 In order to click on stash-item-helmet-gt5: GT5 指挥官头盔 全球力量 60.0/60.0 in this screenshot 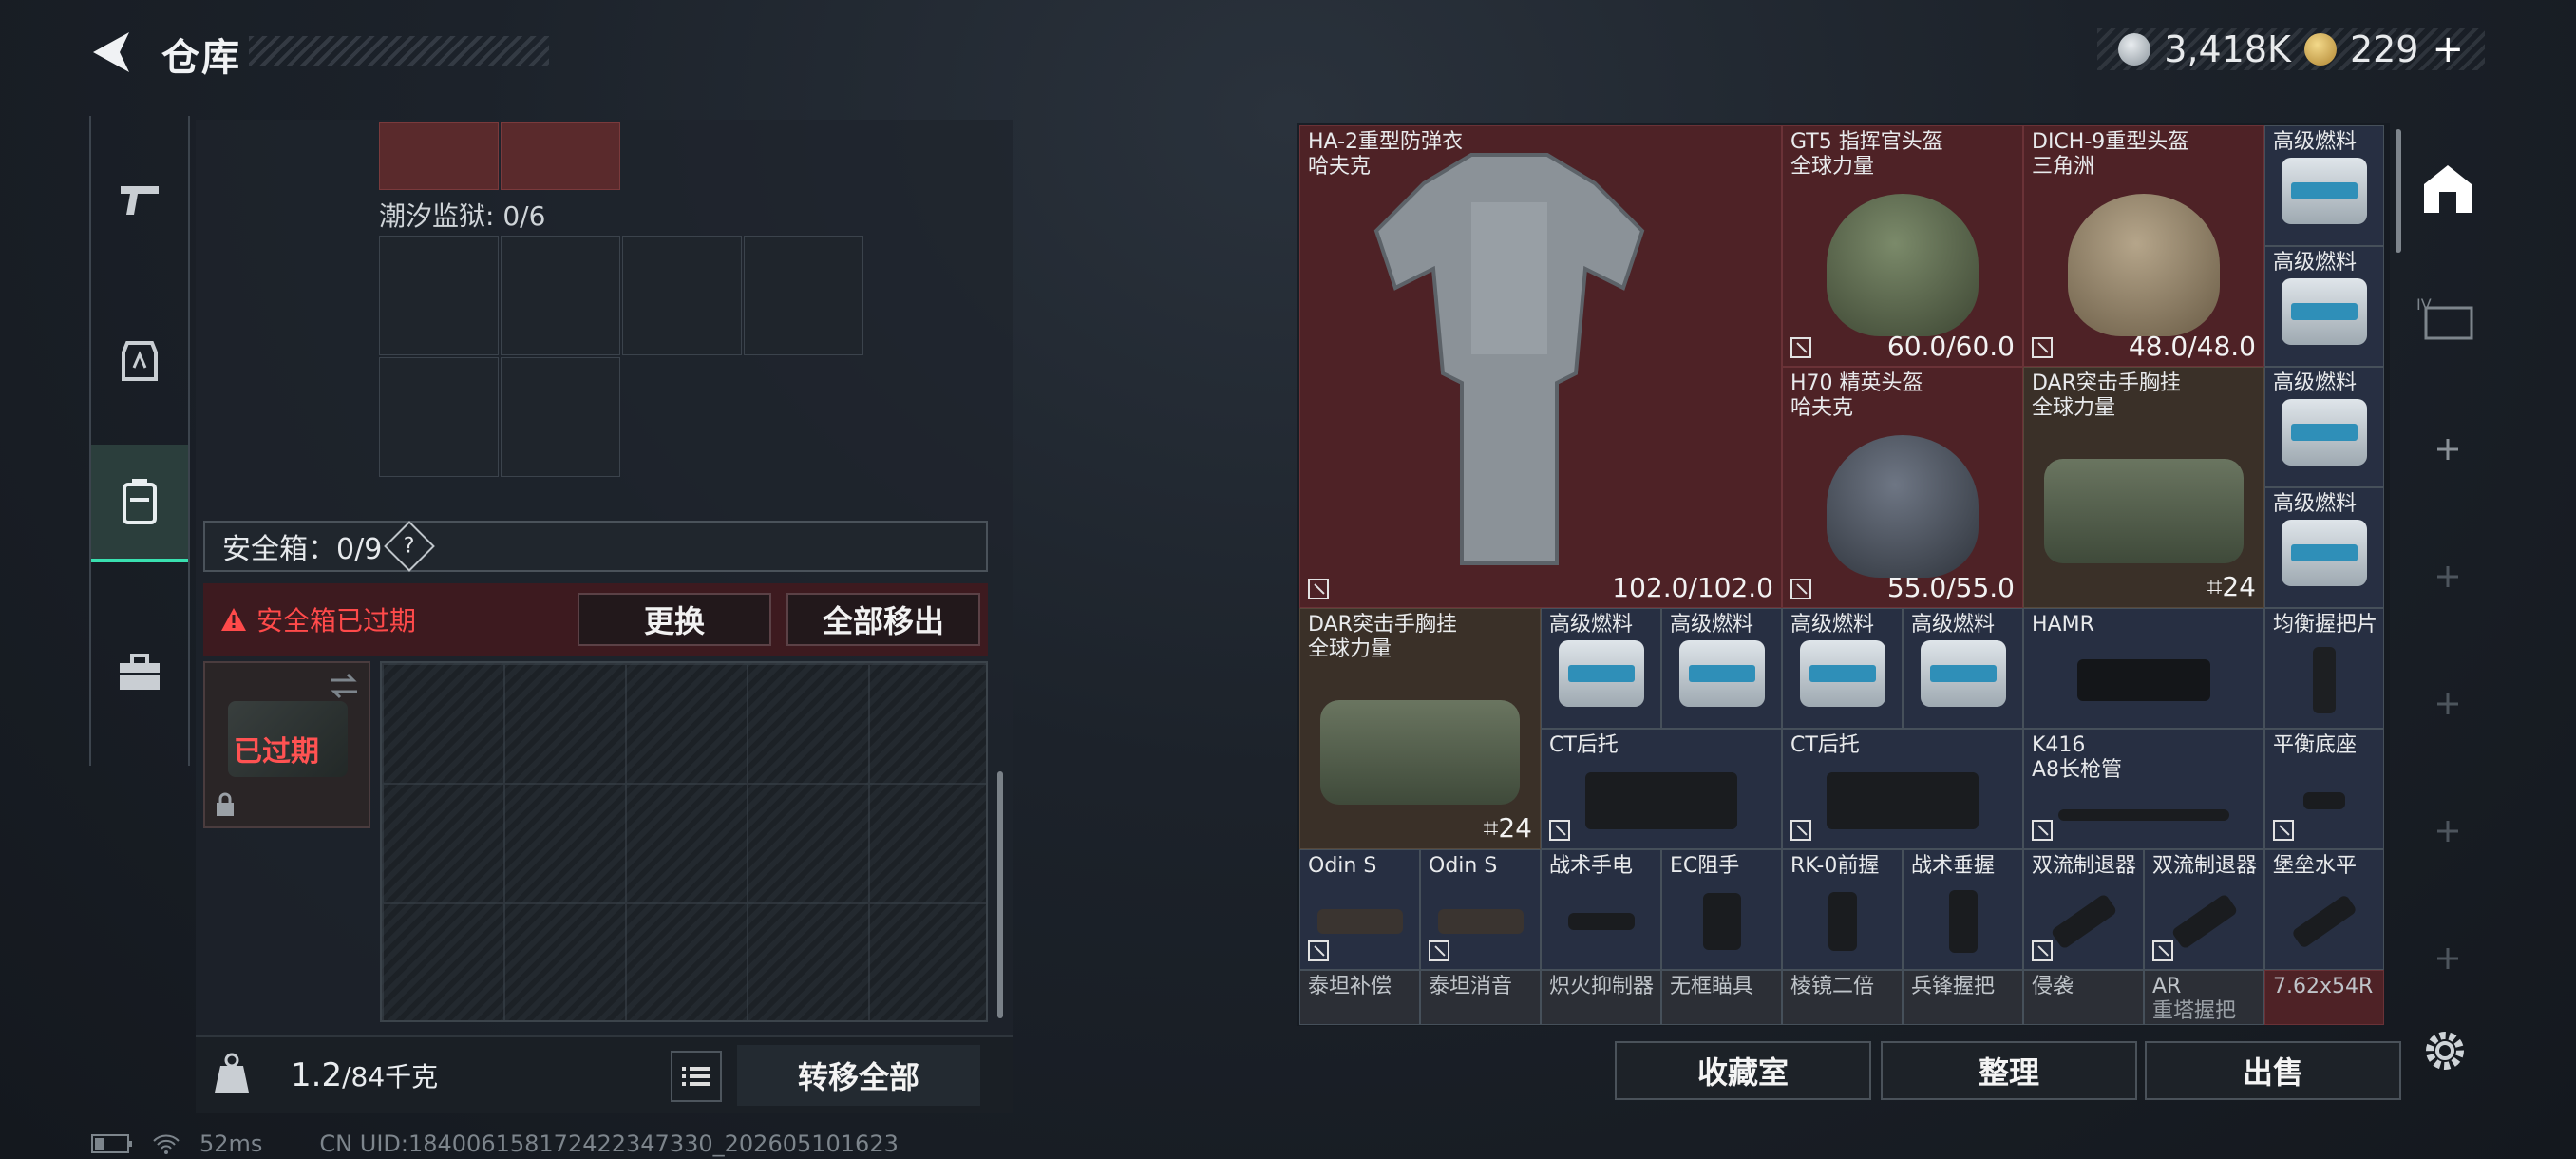, I will do `click(1902, 246)`.